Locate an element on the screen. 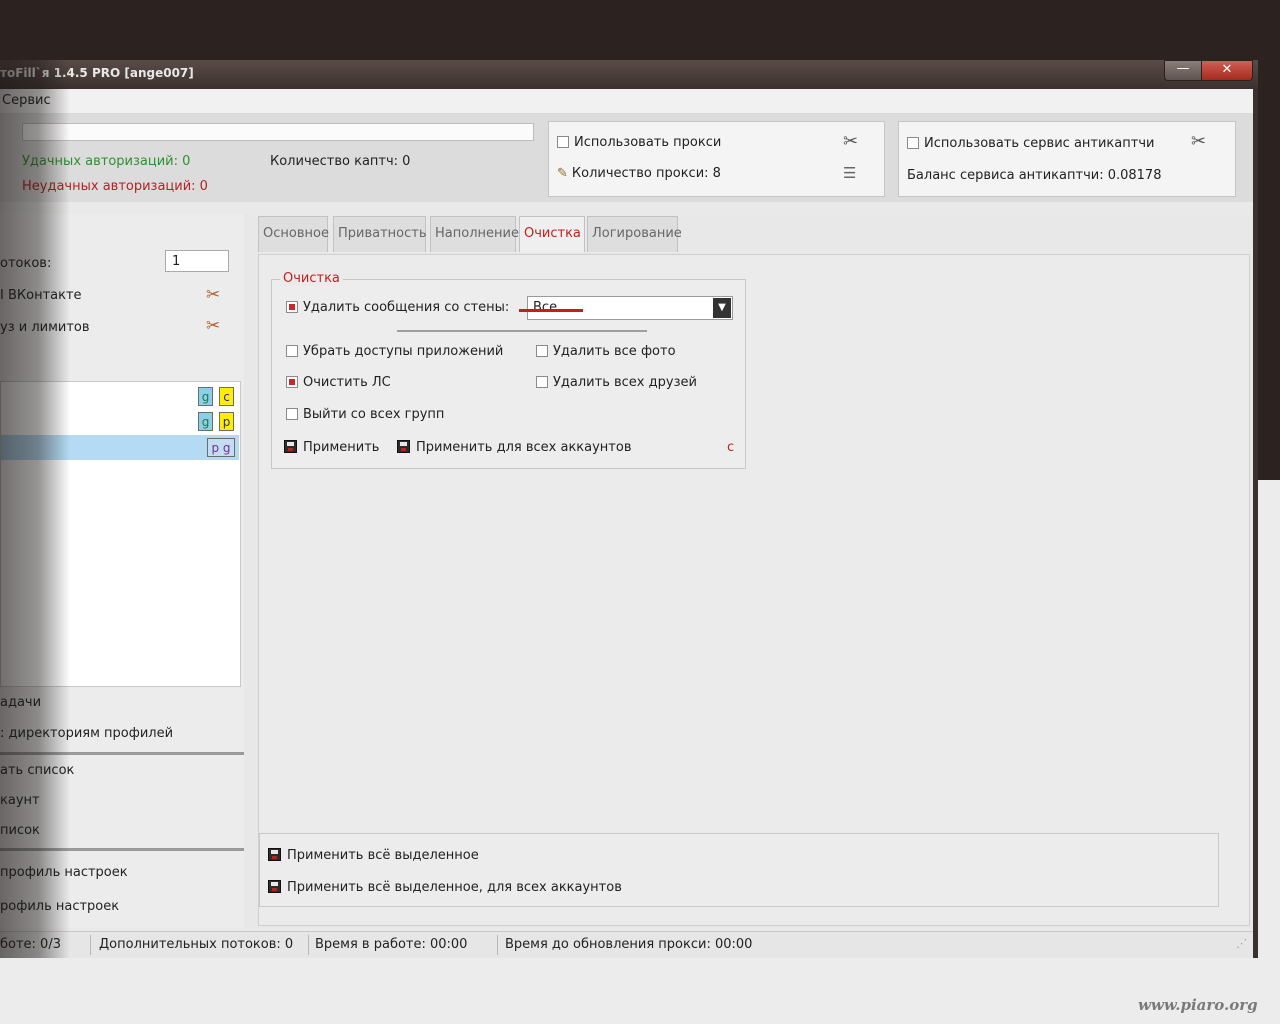 Image resolution: width=1280 pixels, height=1024 pixels. delete-photos-checkbox: Удалить все фото is located at coordinates (606, 351).